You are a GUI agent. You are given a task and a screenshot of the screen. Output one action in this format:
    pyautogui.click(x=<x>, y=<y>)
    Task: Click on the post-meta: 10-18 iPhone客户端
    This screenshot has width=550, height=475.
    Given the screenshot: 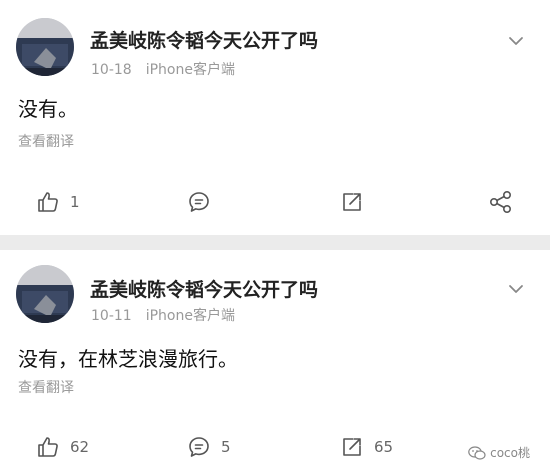 What is the action you would take?
    pyautogui.click(x=163, y=69)
    